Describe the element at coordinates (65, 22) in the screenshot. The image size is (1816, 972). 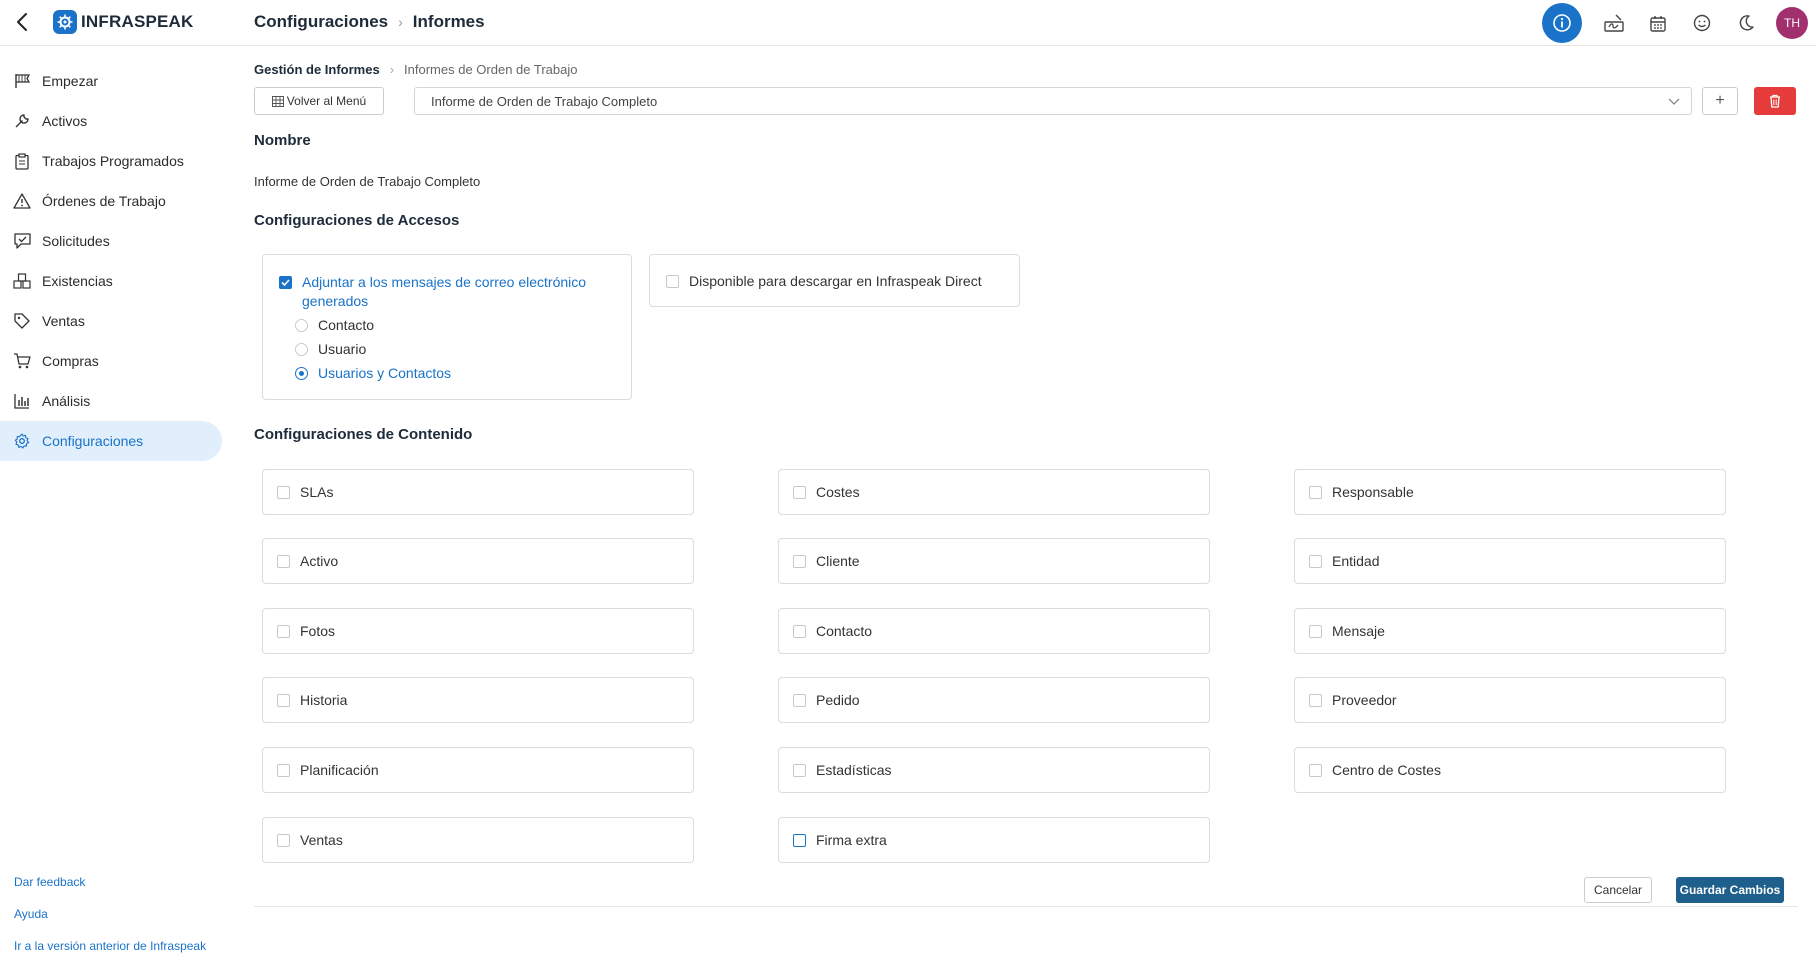
I see `infraspeak-logo-icon` at that location.